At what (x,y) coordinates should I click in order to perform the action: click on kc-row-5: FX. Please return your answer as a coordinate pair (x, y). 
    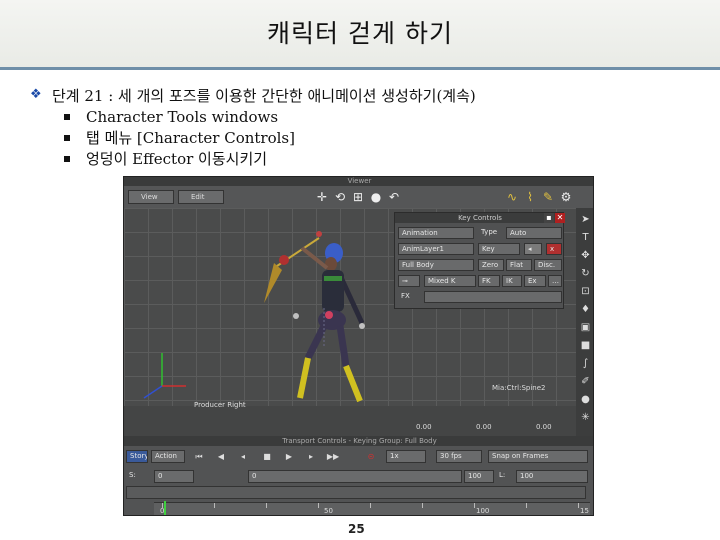
    Looking at the image, I should click on (480, 297).